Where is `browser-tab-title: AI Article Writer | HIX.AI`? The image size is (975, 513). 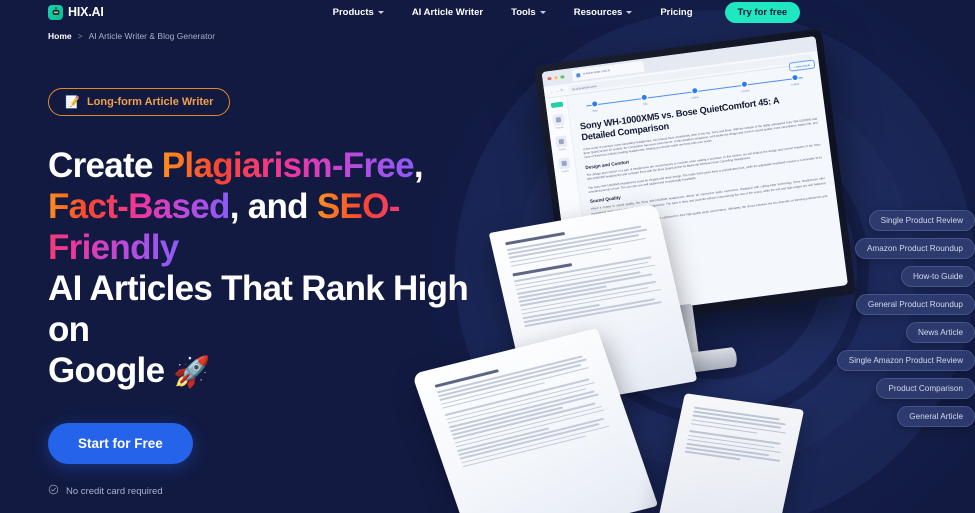 browser-tab-title: AI Article Writer | HIX.AI is located at coordinates (596, 72).